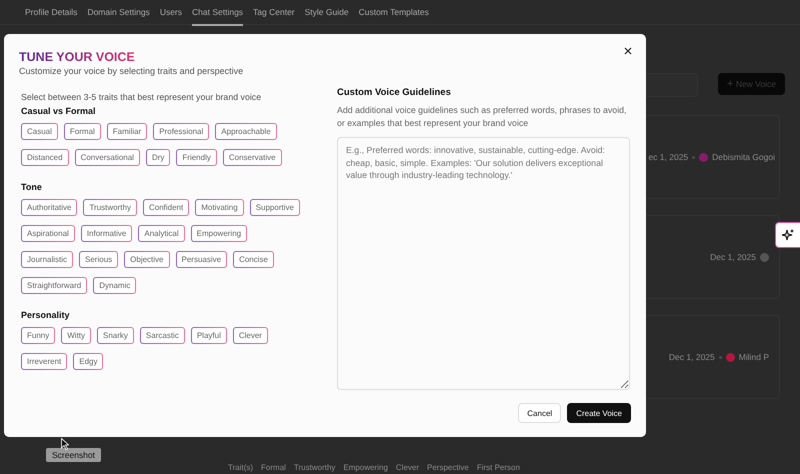 This screenshot has width=800, height=474. What do you see at coordinates (219, 233) in the screenshot?
I see `trait-chip: Empowering` at bounding box center [219, 233].